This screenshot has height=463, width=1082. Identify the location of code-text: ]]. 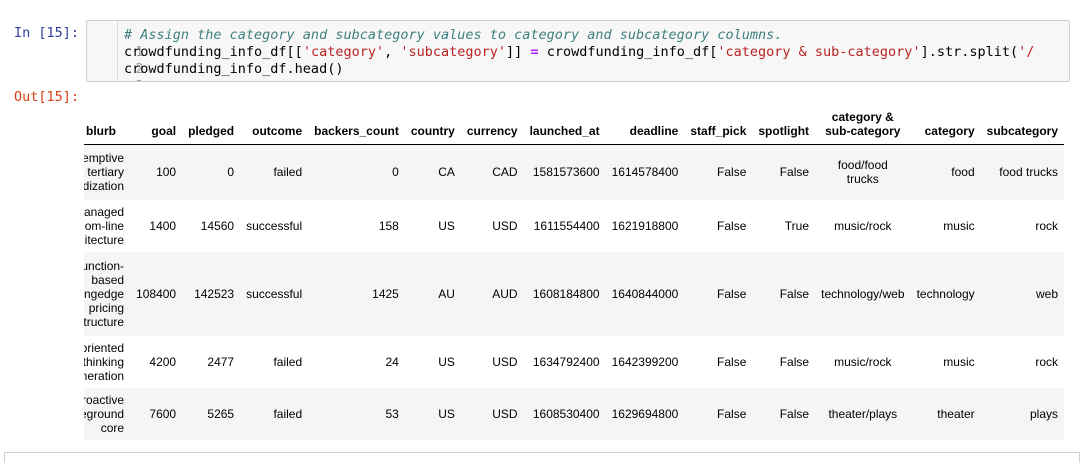
(518, 52).